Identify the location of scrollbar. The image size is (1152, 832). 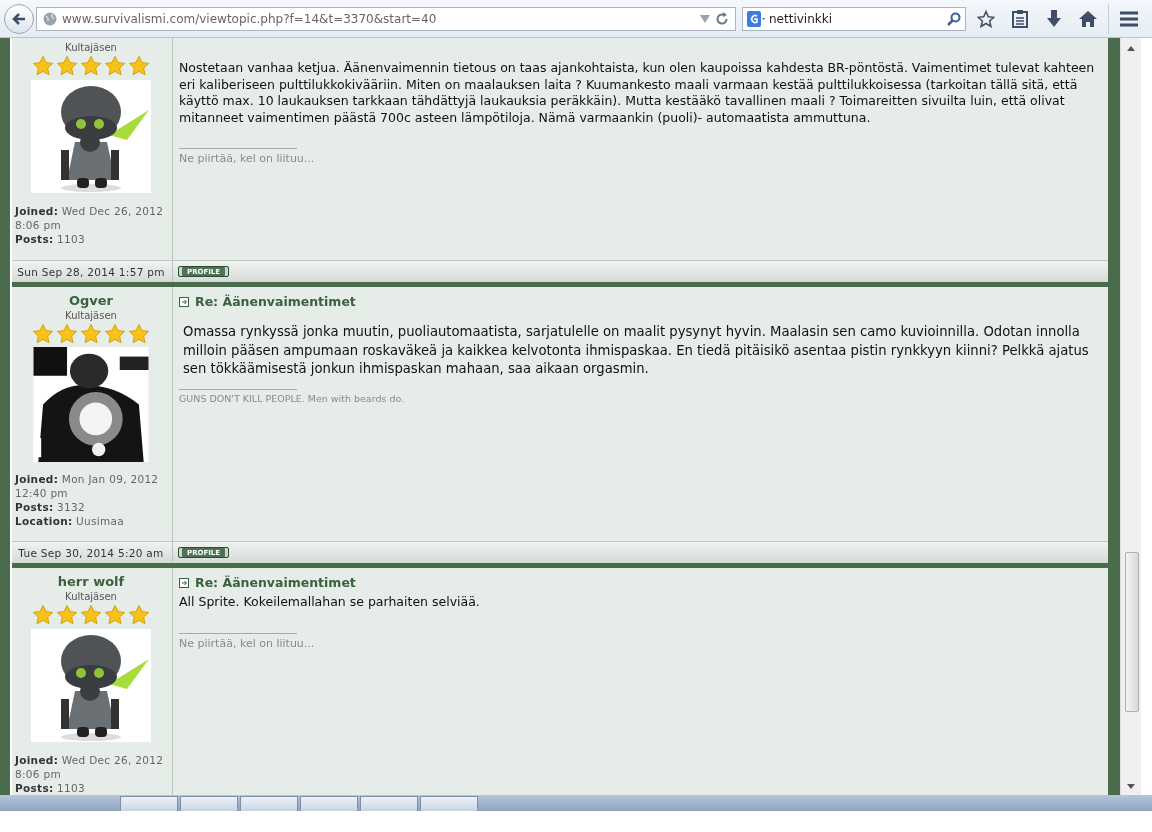
(1130, 416).